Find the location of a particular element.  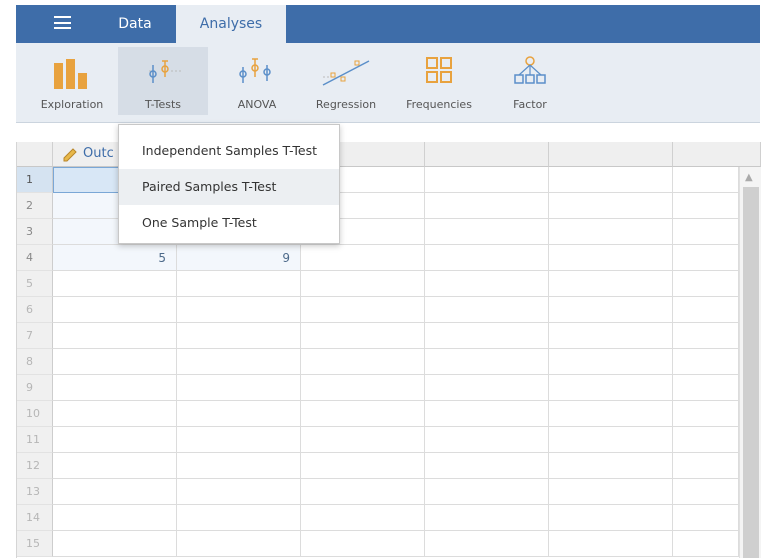

ribbon-factor-button: Factor is located at coordinates (530, 81).